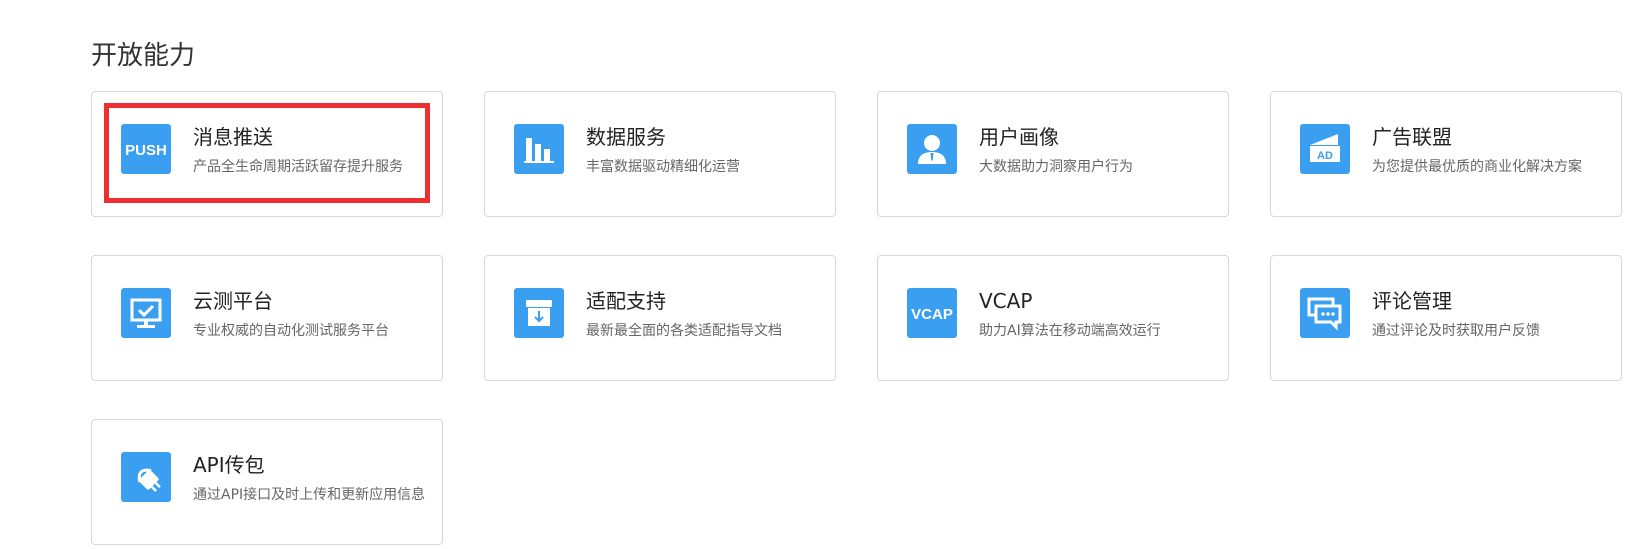  What do you see at coordinates (267, 318) in the screenshot?
I see `card-cloud-test: 云测平台 专业权威的自动化测试服务平台` at bounding box center [267, 318].